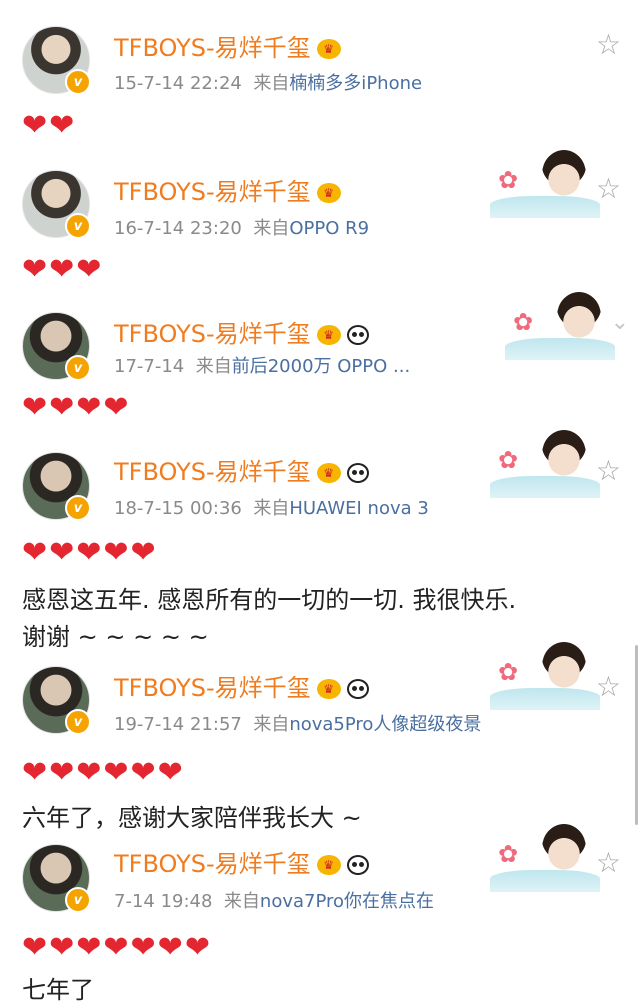 The width and height of the screenshot is (641, 1007). Describe the element at coordinates (359, 508) in the screenshot. I see `post-source: HUAWEI nova 3` at that location.